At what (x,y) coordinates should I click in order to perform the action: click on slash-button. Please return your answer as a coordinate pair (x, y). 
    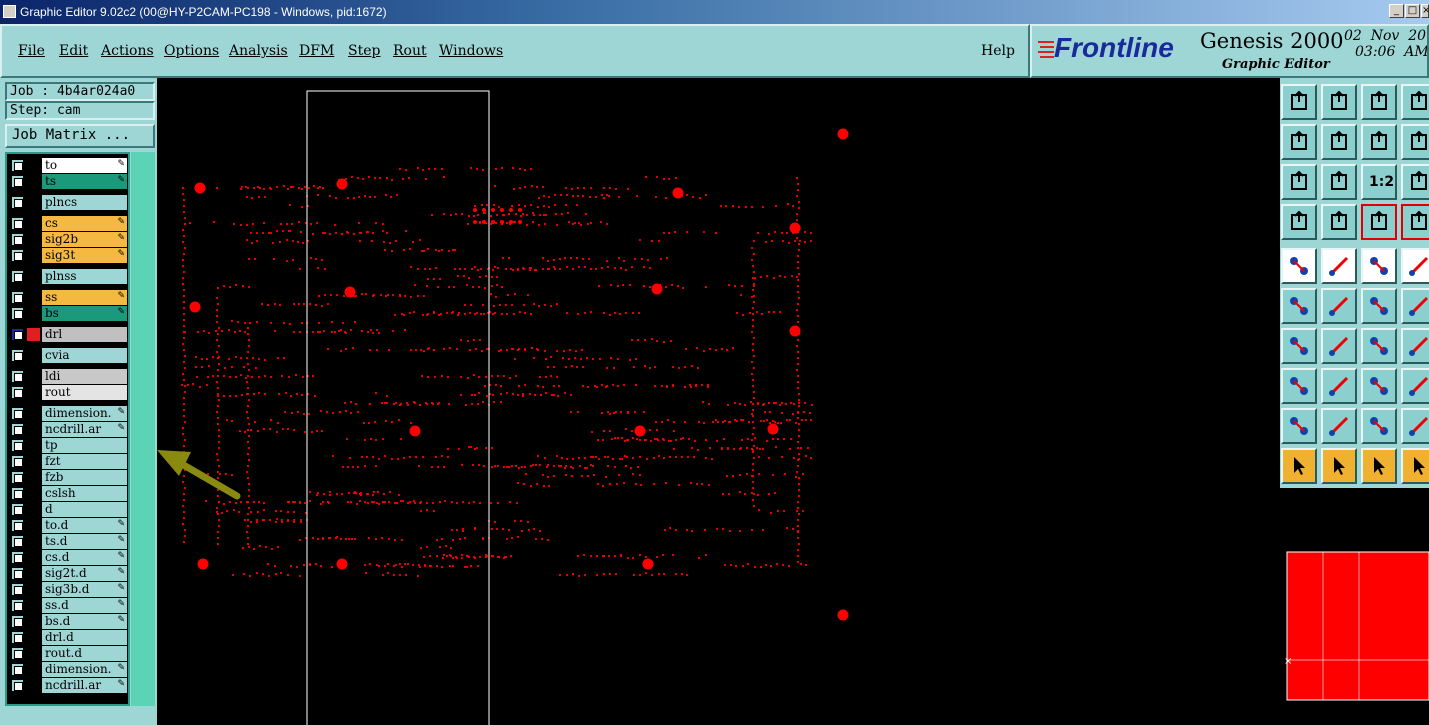
    Looking at the image, I should click on (1339, 346).